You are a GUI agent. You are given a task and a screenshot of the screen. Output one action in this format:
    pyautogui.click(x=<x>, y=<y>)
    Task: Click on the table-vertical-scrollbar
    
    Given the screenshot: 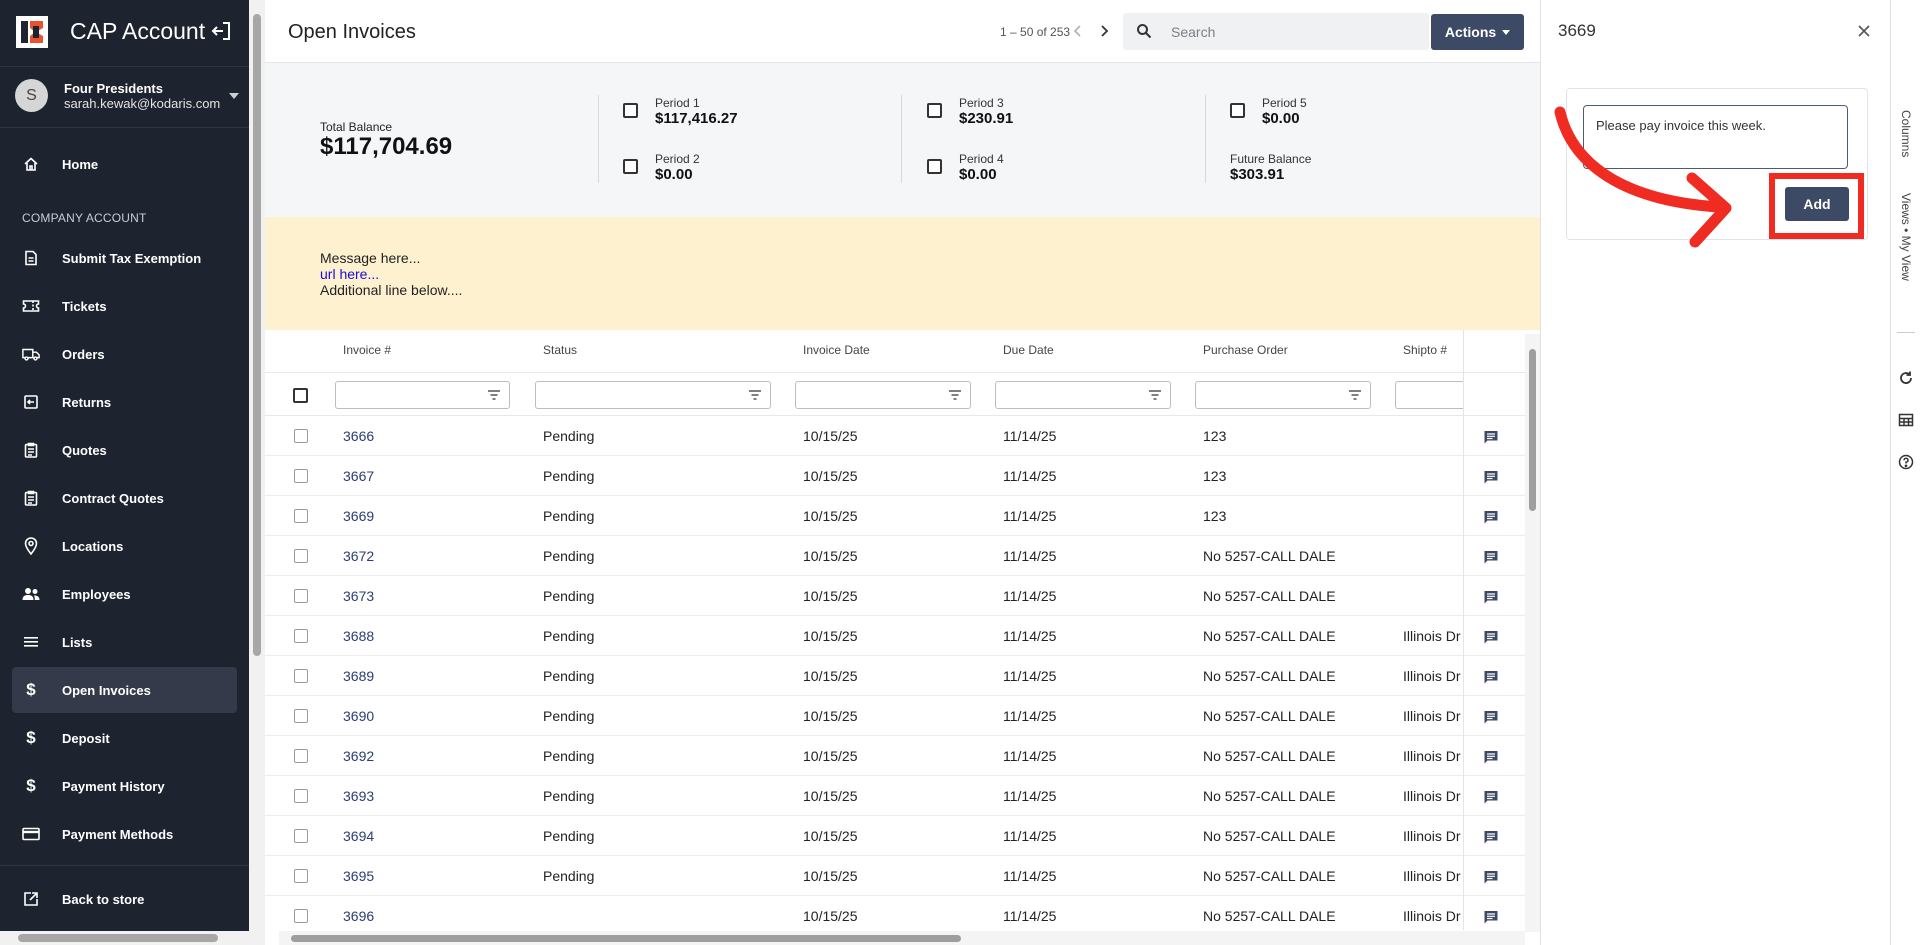 What is the action you would take?
    pyautogui.click(x=1532, y=633)
    